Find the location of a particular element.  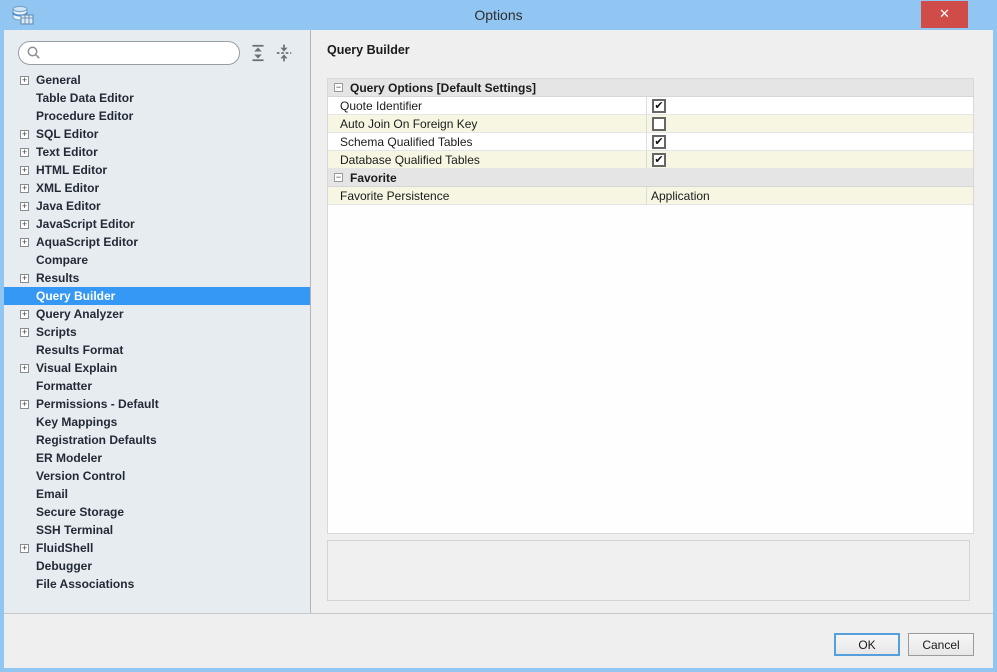

sidebar-item-label: Compare is located at coordinates (62, 260).